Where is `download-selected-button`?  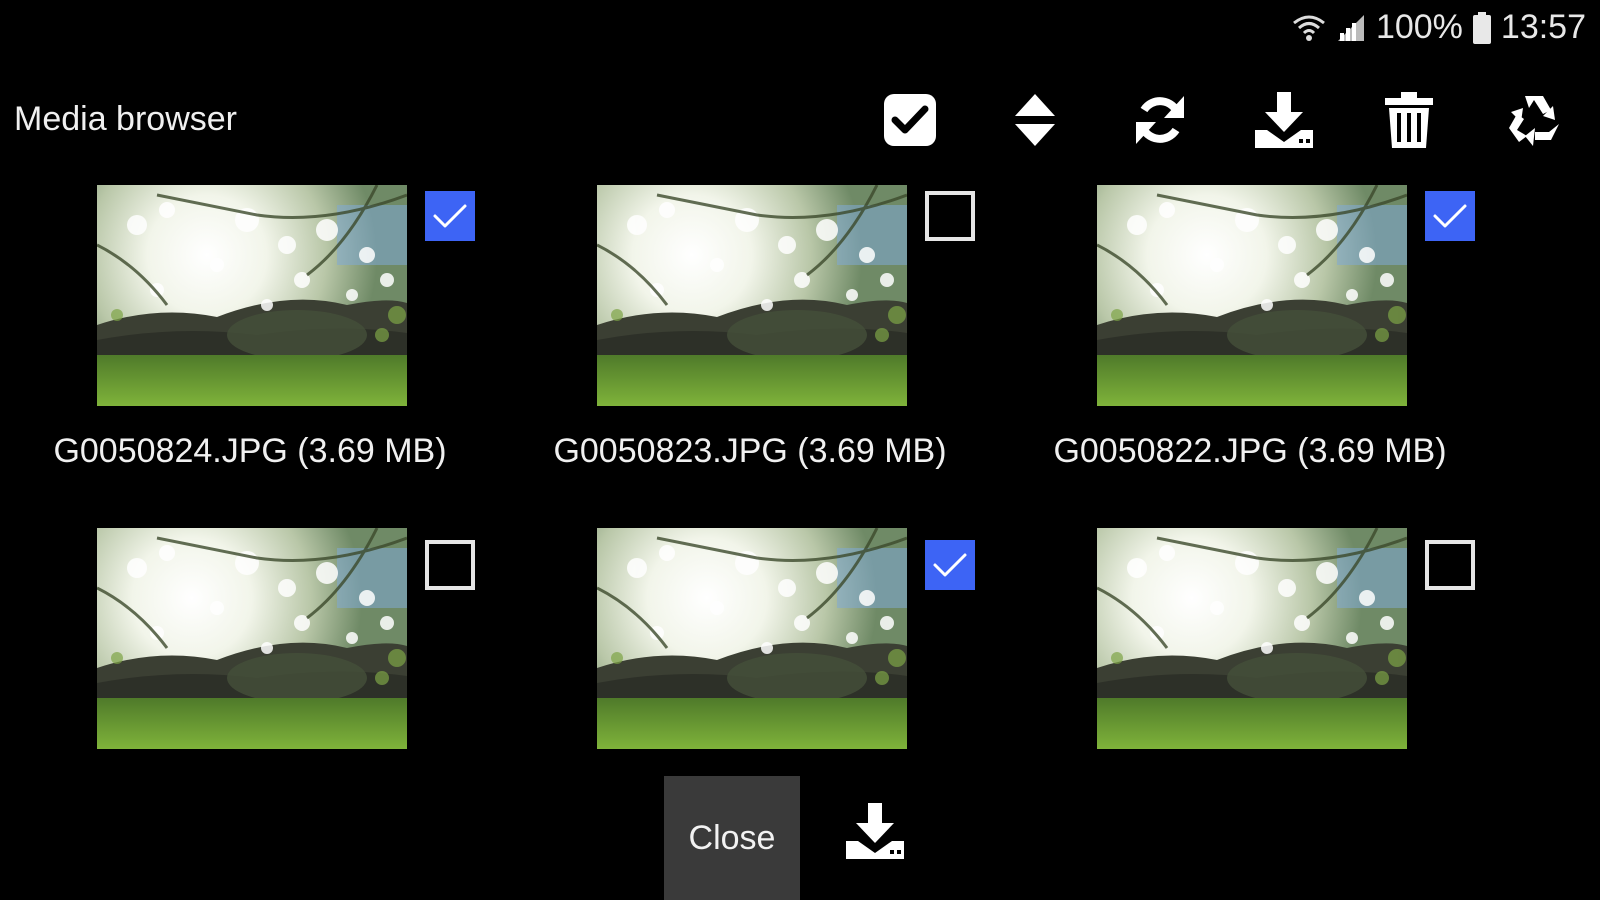
download-selected-button is located at coordinates (875, 833).